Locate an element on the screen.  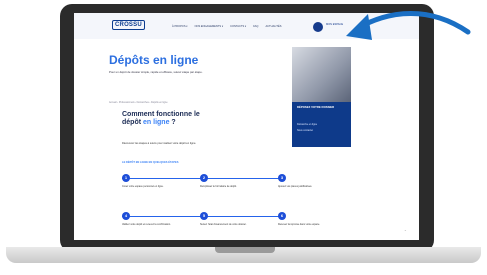
step-1-marker: 1 is located at coordinates (126, 178).